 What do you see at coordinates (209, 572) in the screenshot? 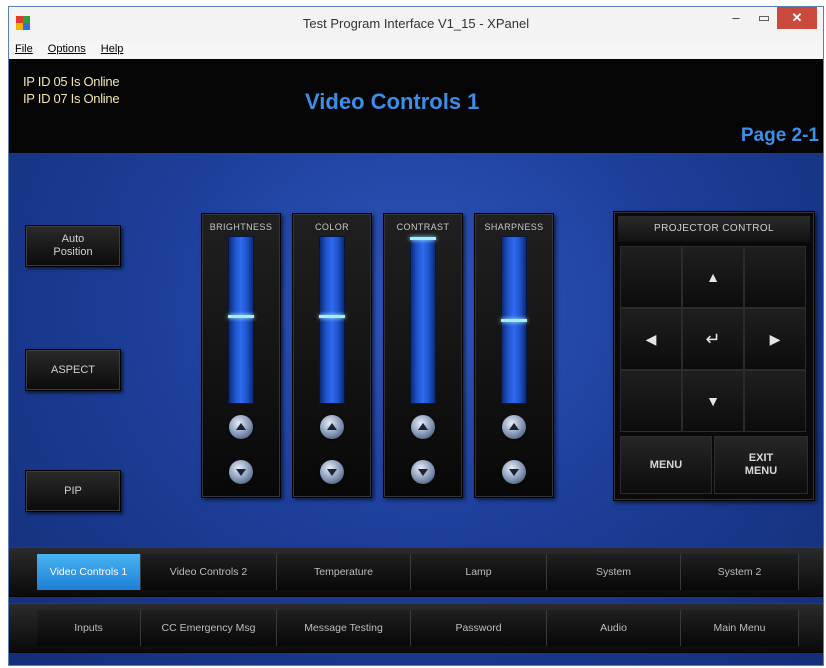
I see `tab-video-controls-2: Video Controls 2` at bounding box center [209, 572].